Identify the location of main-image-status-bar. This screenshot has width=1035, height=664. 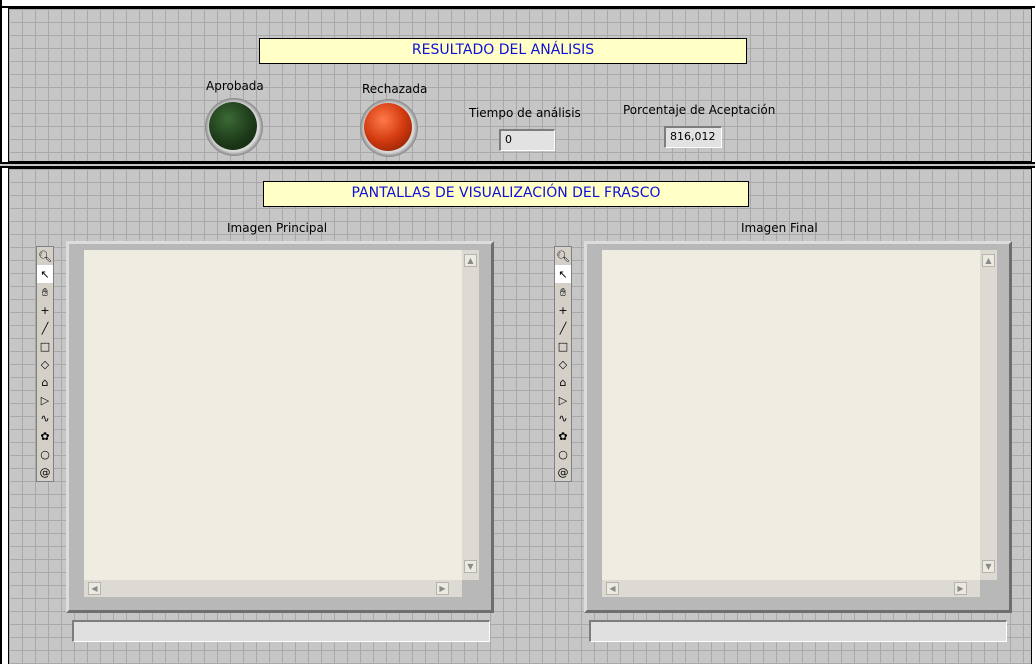
(281, 631).